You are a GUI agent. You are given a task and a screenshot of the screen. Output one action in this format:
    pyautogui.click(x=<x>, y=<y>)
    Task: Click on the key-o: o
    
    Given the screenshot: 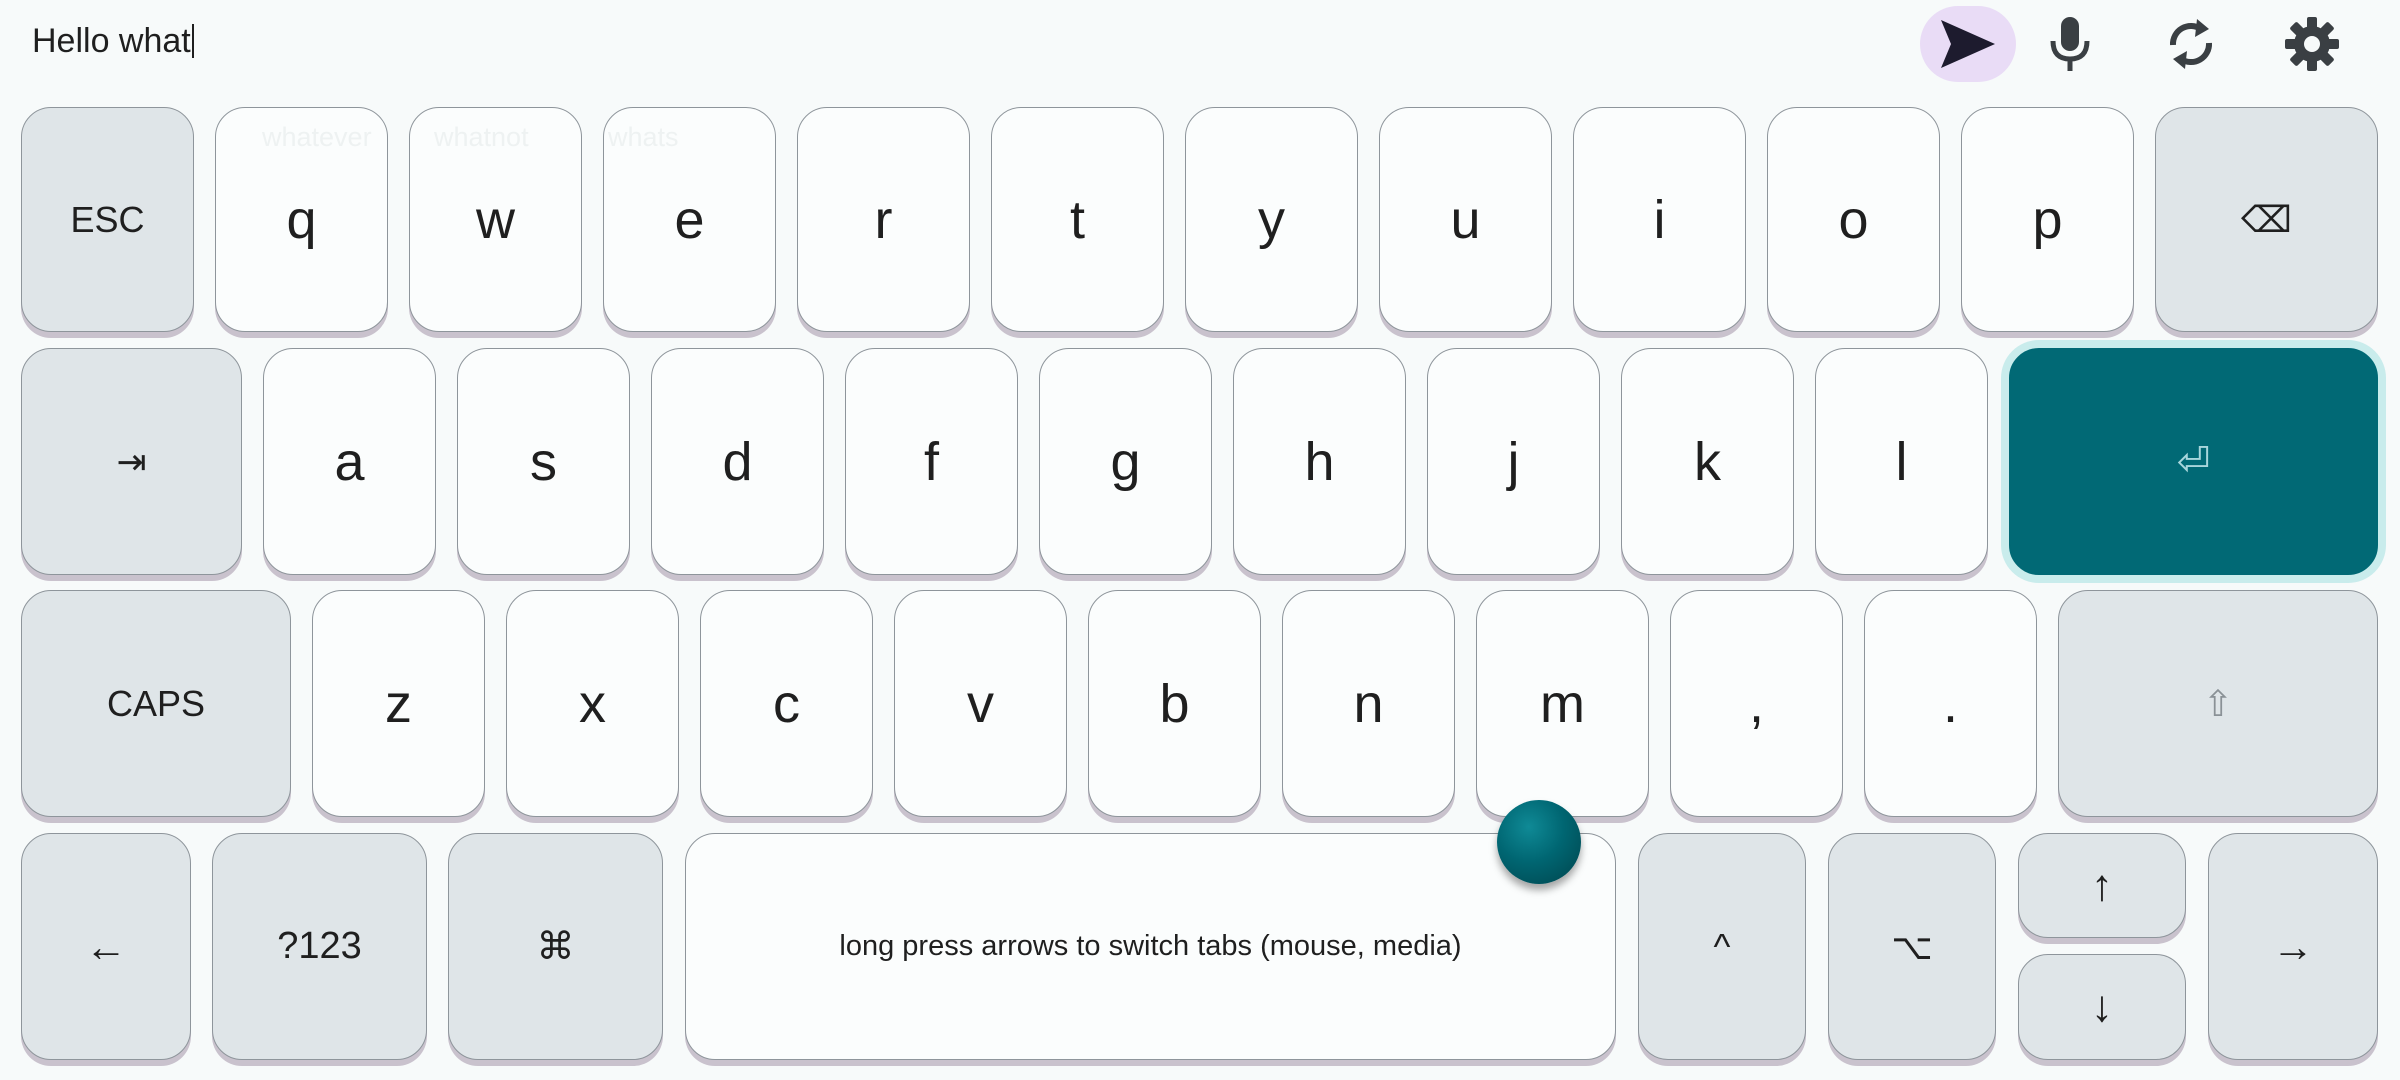 What is the action you would take?
    pyautogui.click(x=1853, y=219)
    